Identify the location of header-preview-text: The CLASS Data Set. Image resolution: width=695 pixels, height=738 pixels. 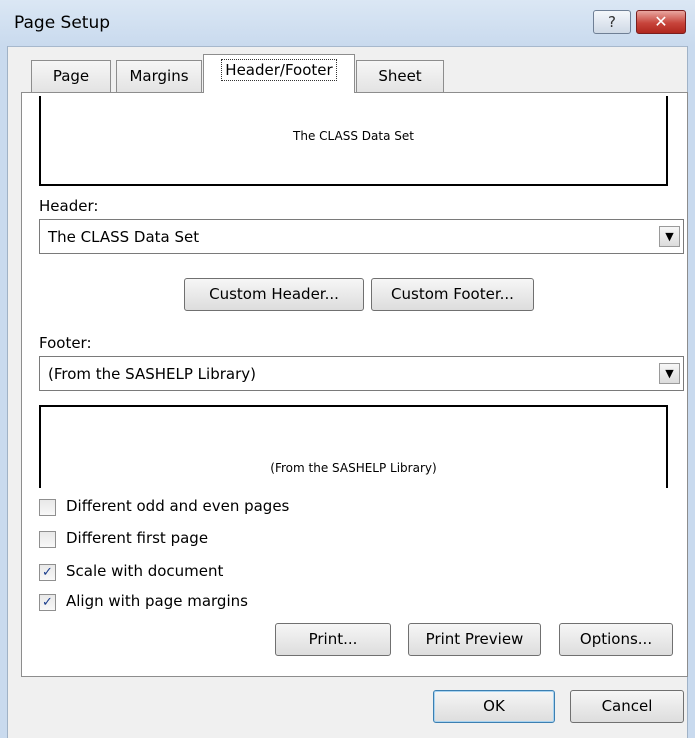
(353, 136).